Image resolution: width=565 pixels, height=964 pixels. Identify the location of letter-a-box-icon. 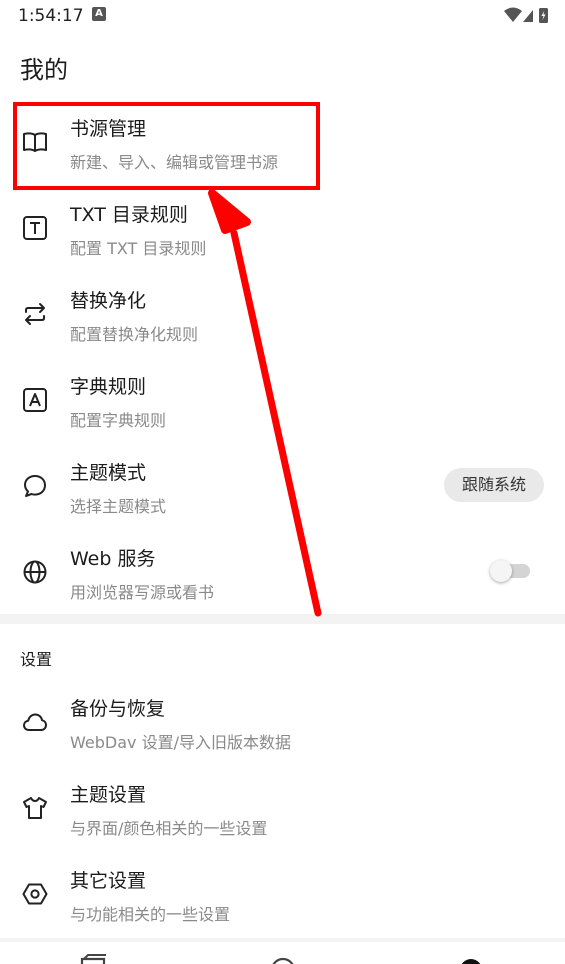
(35, 400).